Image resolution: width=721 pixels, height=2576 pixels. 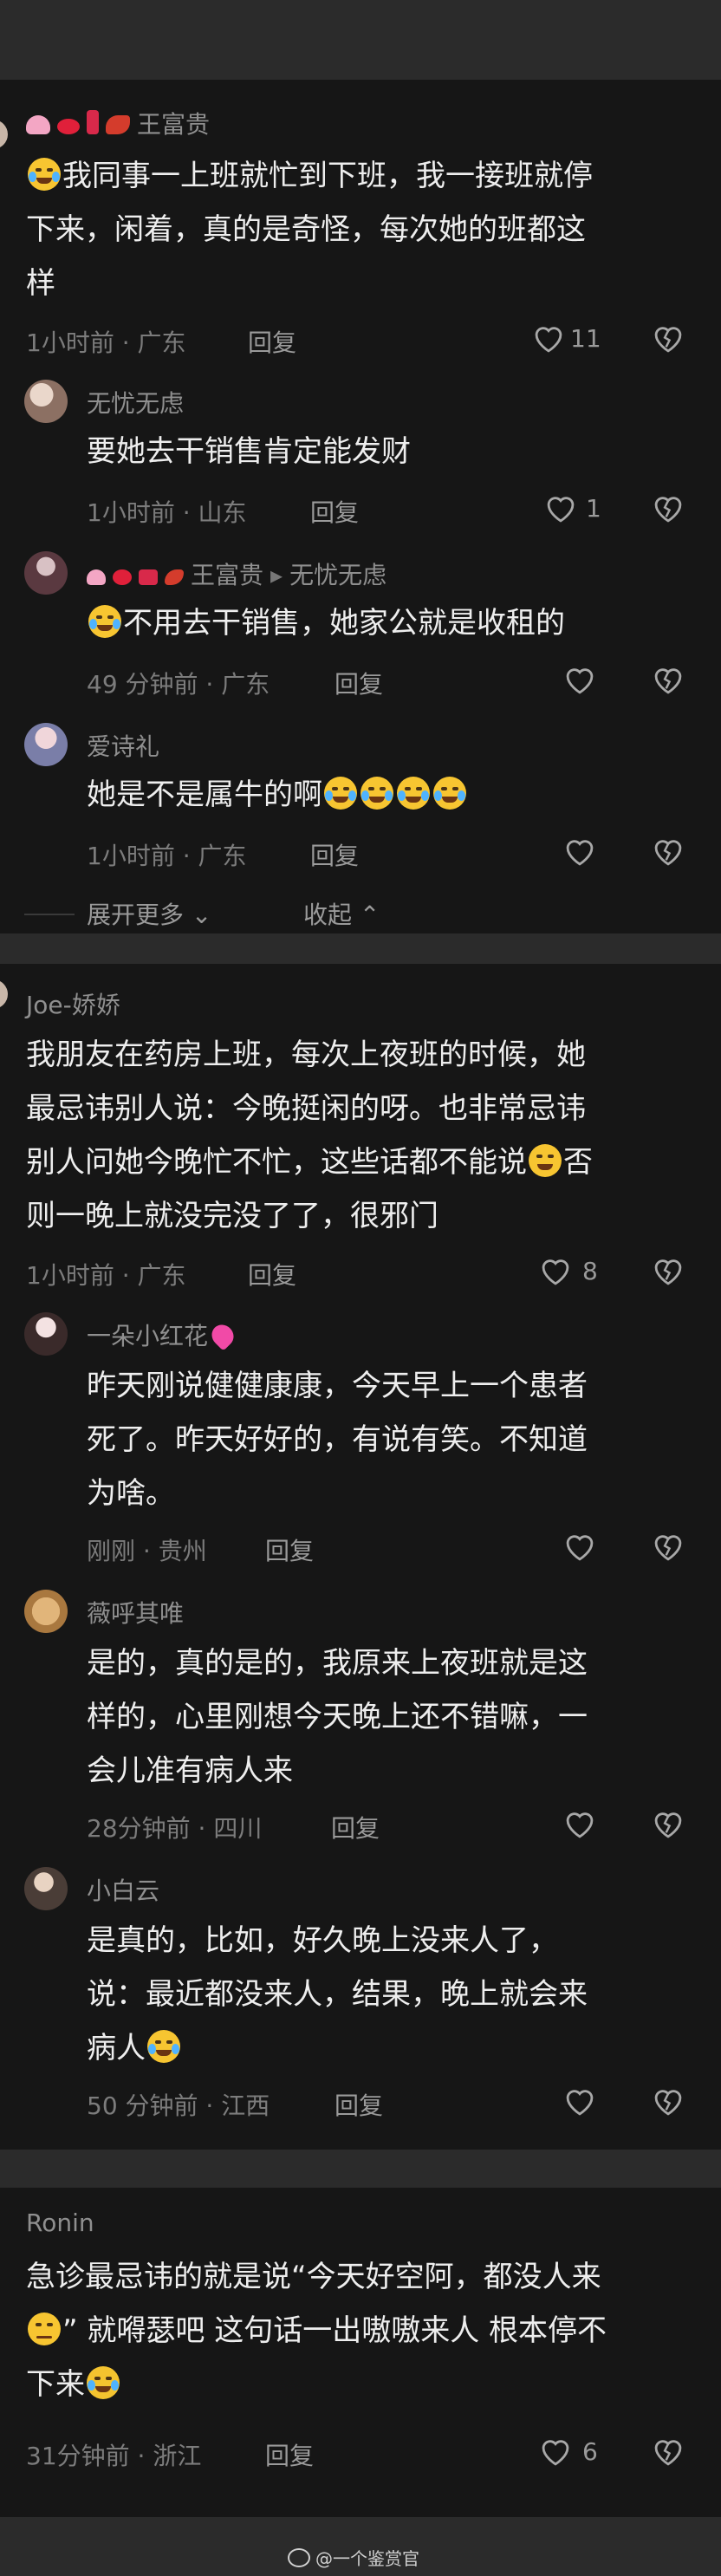 I want to click on like-count: 8, so click(x=590, y=1271).